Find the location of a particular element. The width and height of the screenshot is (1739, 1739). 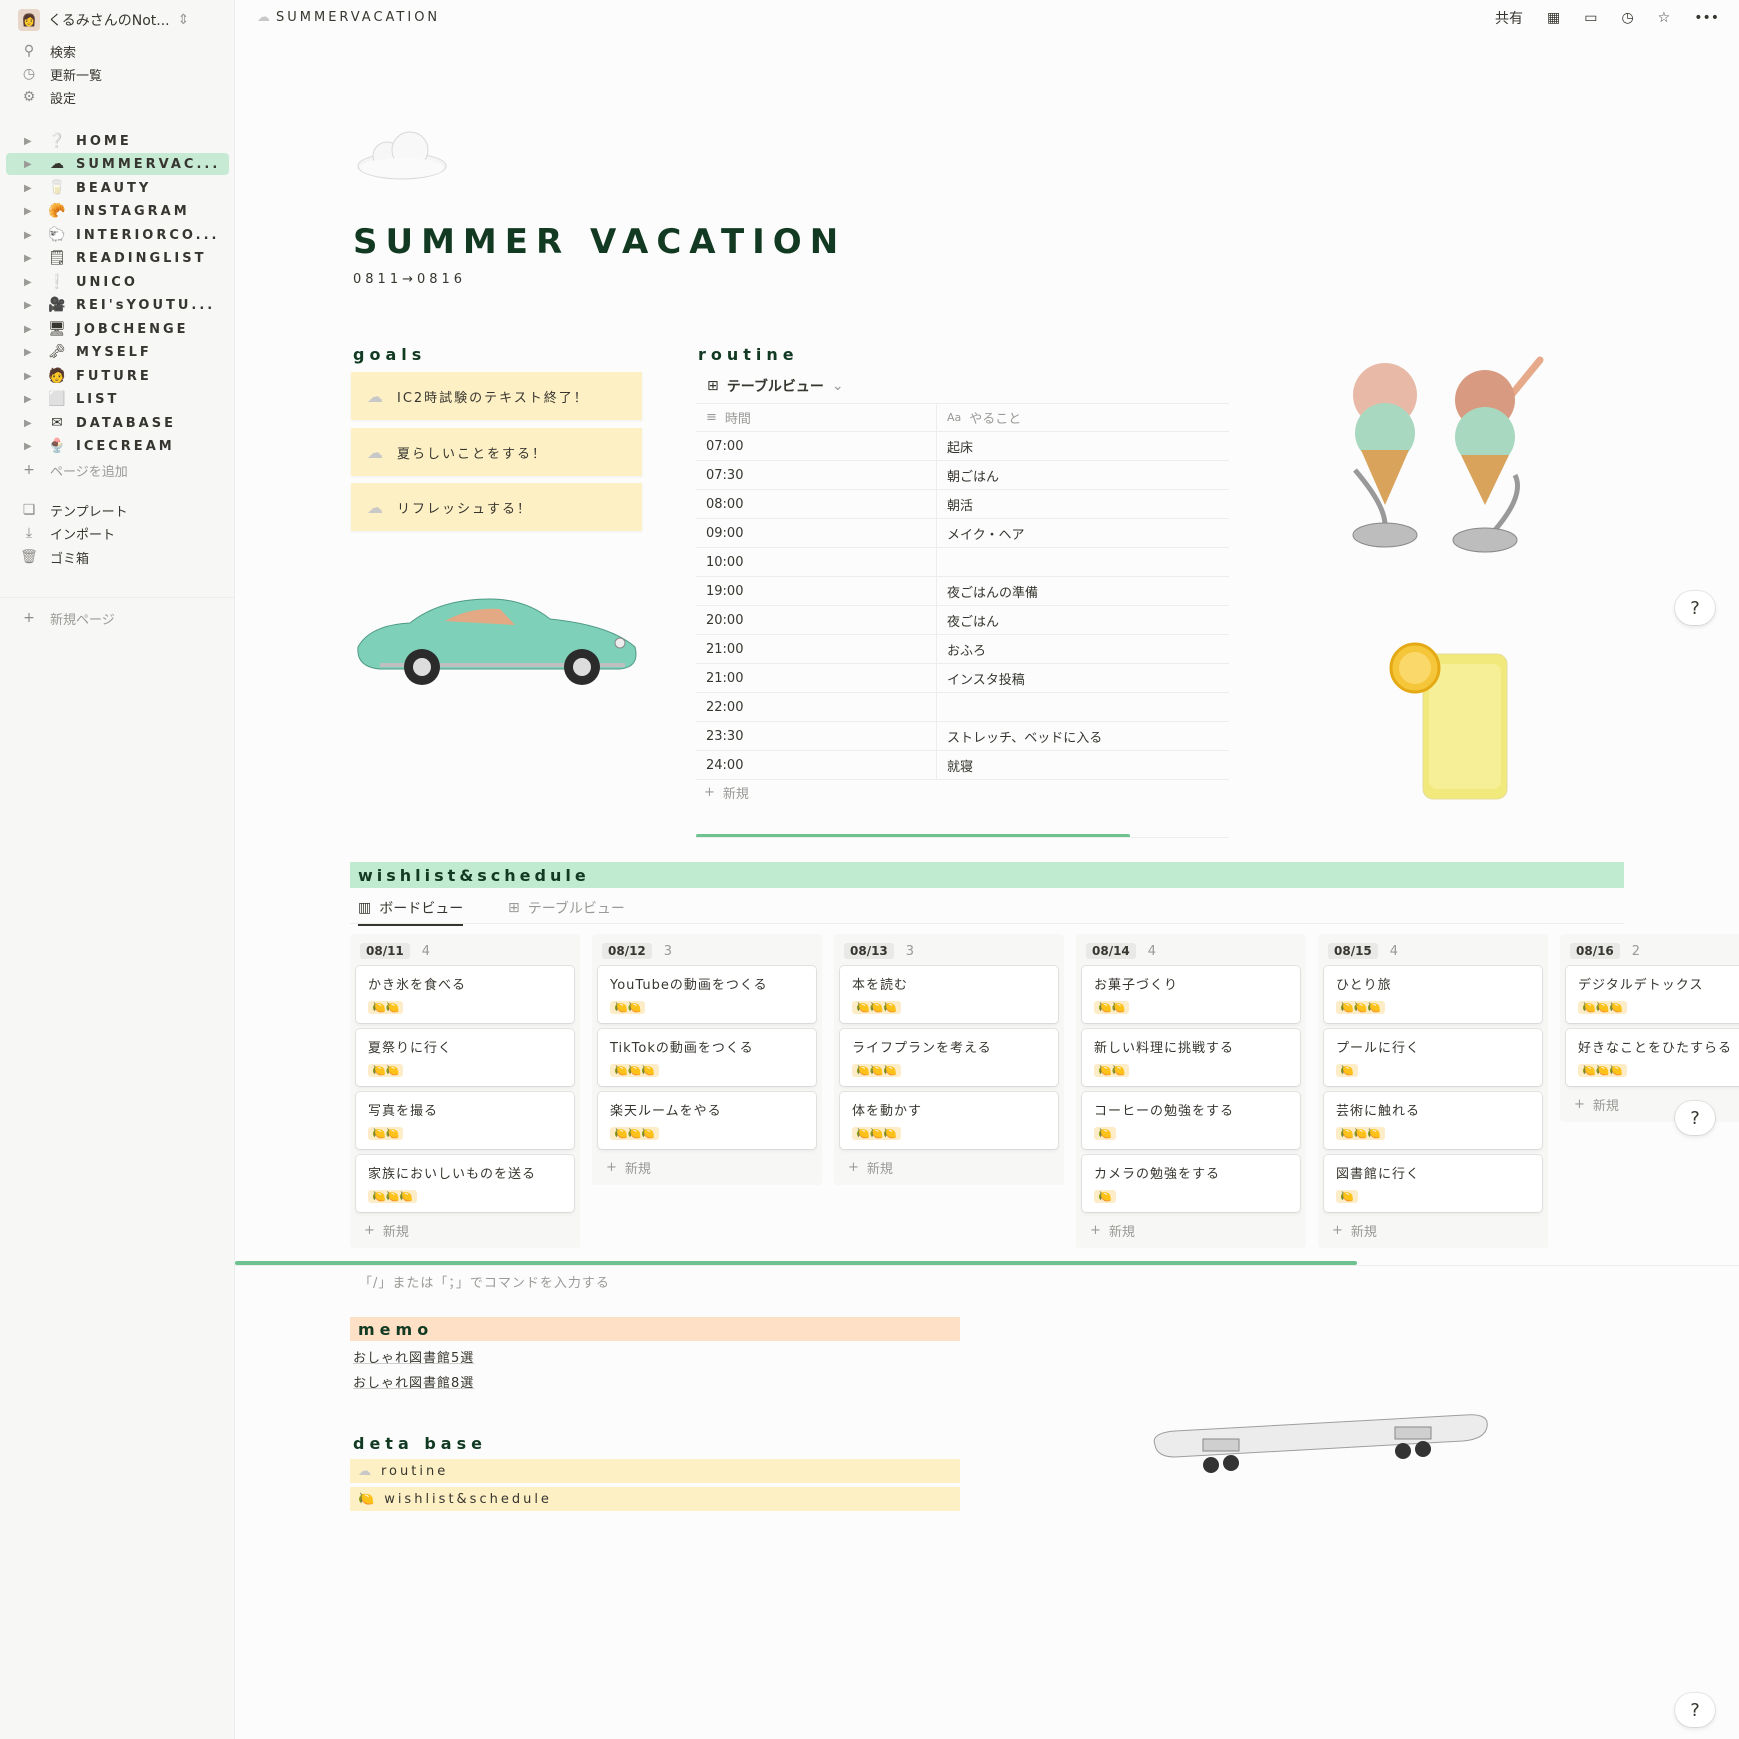

column-header-task: Aa やること is located at coordinates (1083, 417).